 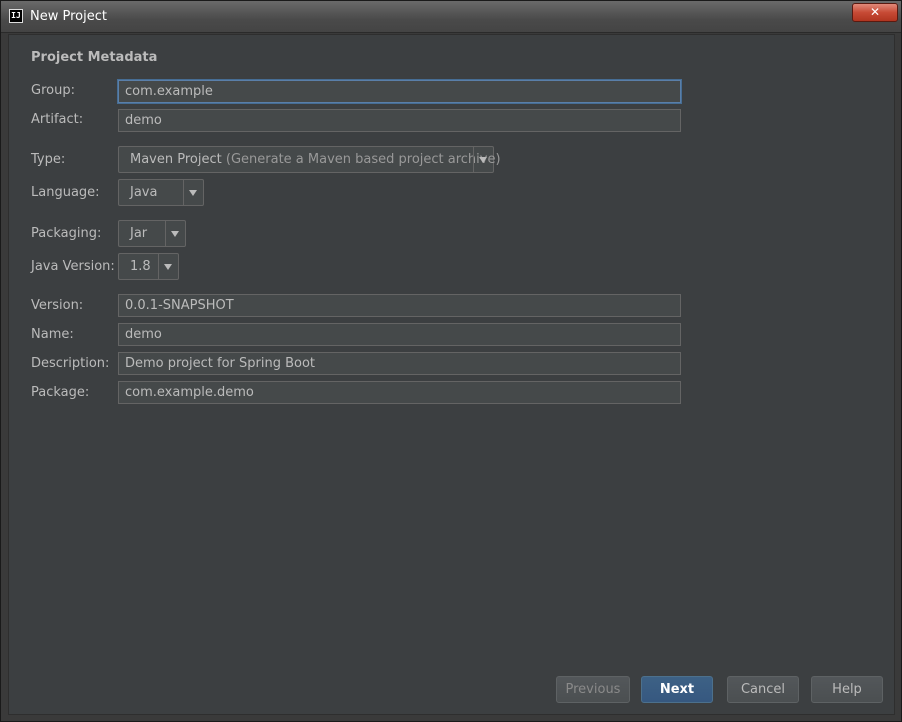 I want to click on type-dropdown-arrow, so click(x=483, y=159).